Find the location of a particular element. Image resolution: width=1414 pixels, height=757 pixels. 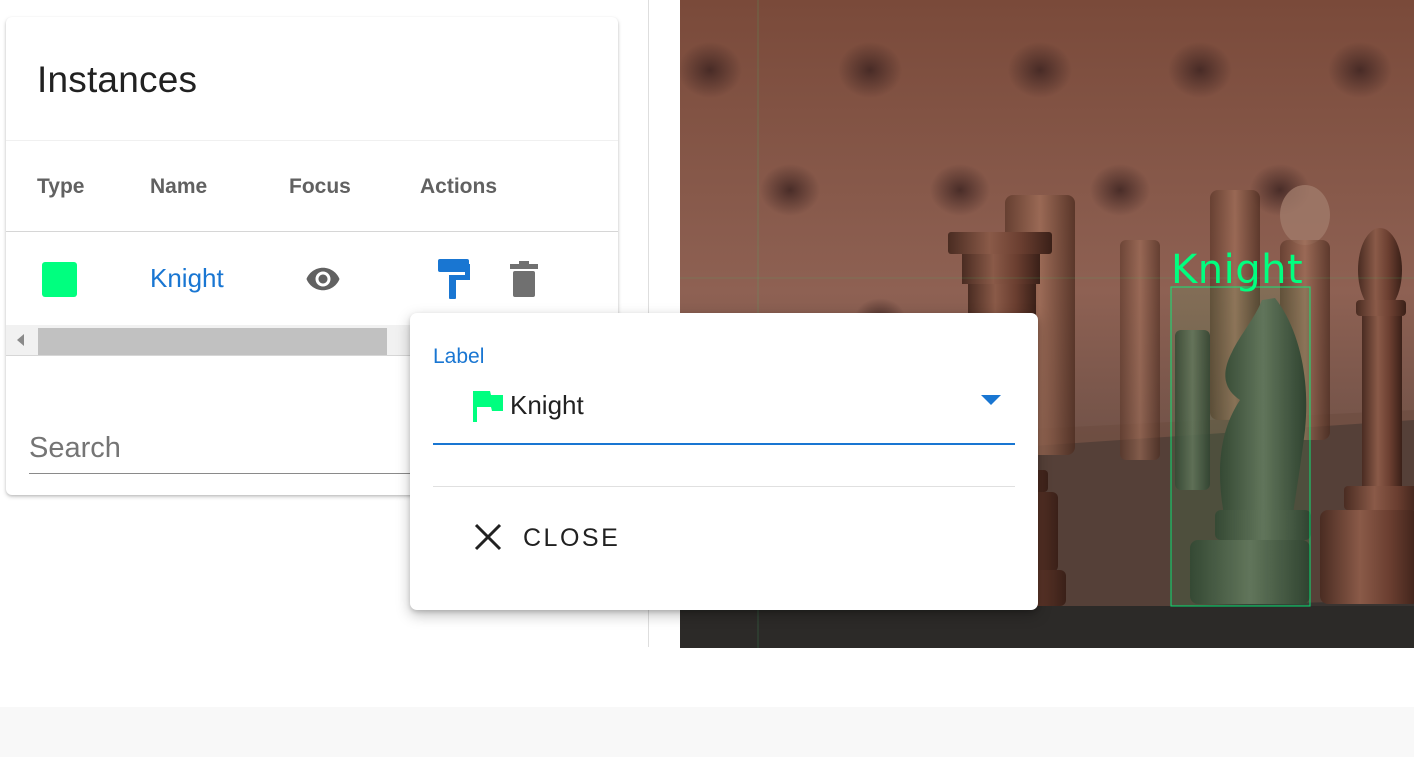

annotation-label: Knight is located at coordinates (1237, 270).